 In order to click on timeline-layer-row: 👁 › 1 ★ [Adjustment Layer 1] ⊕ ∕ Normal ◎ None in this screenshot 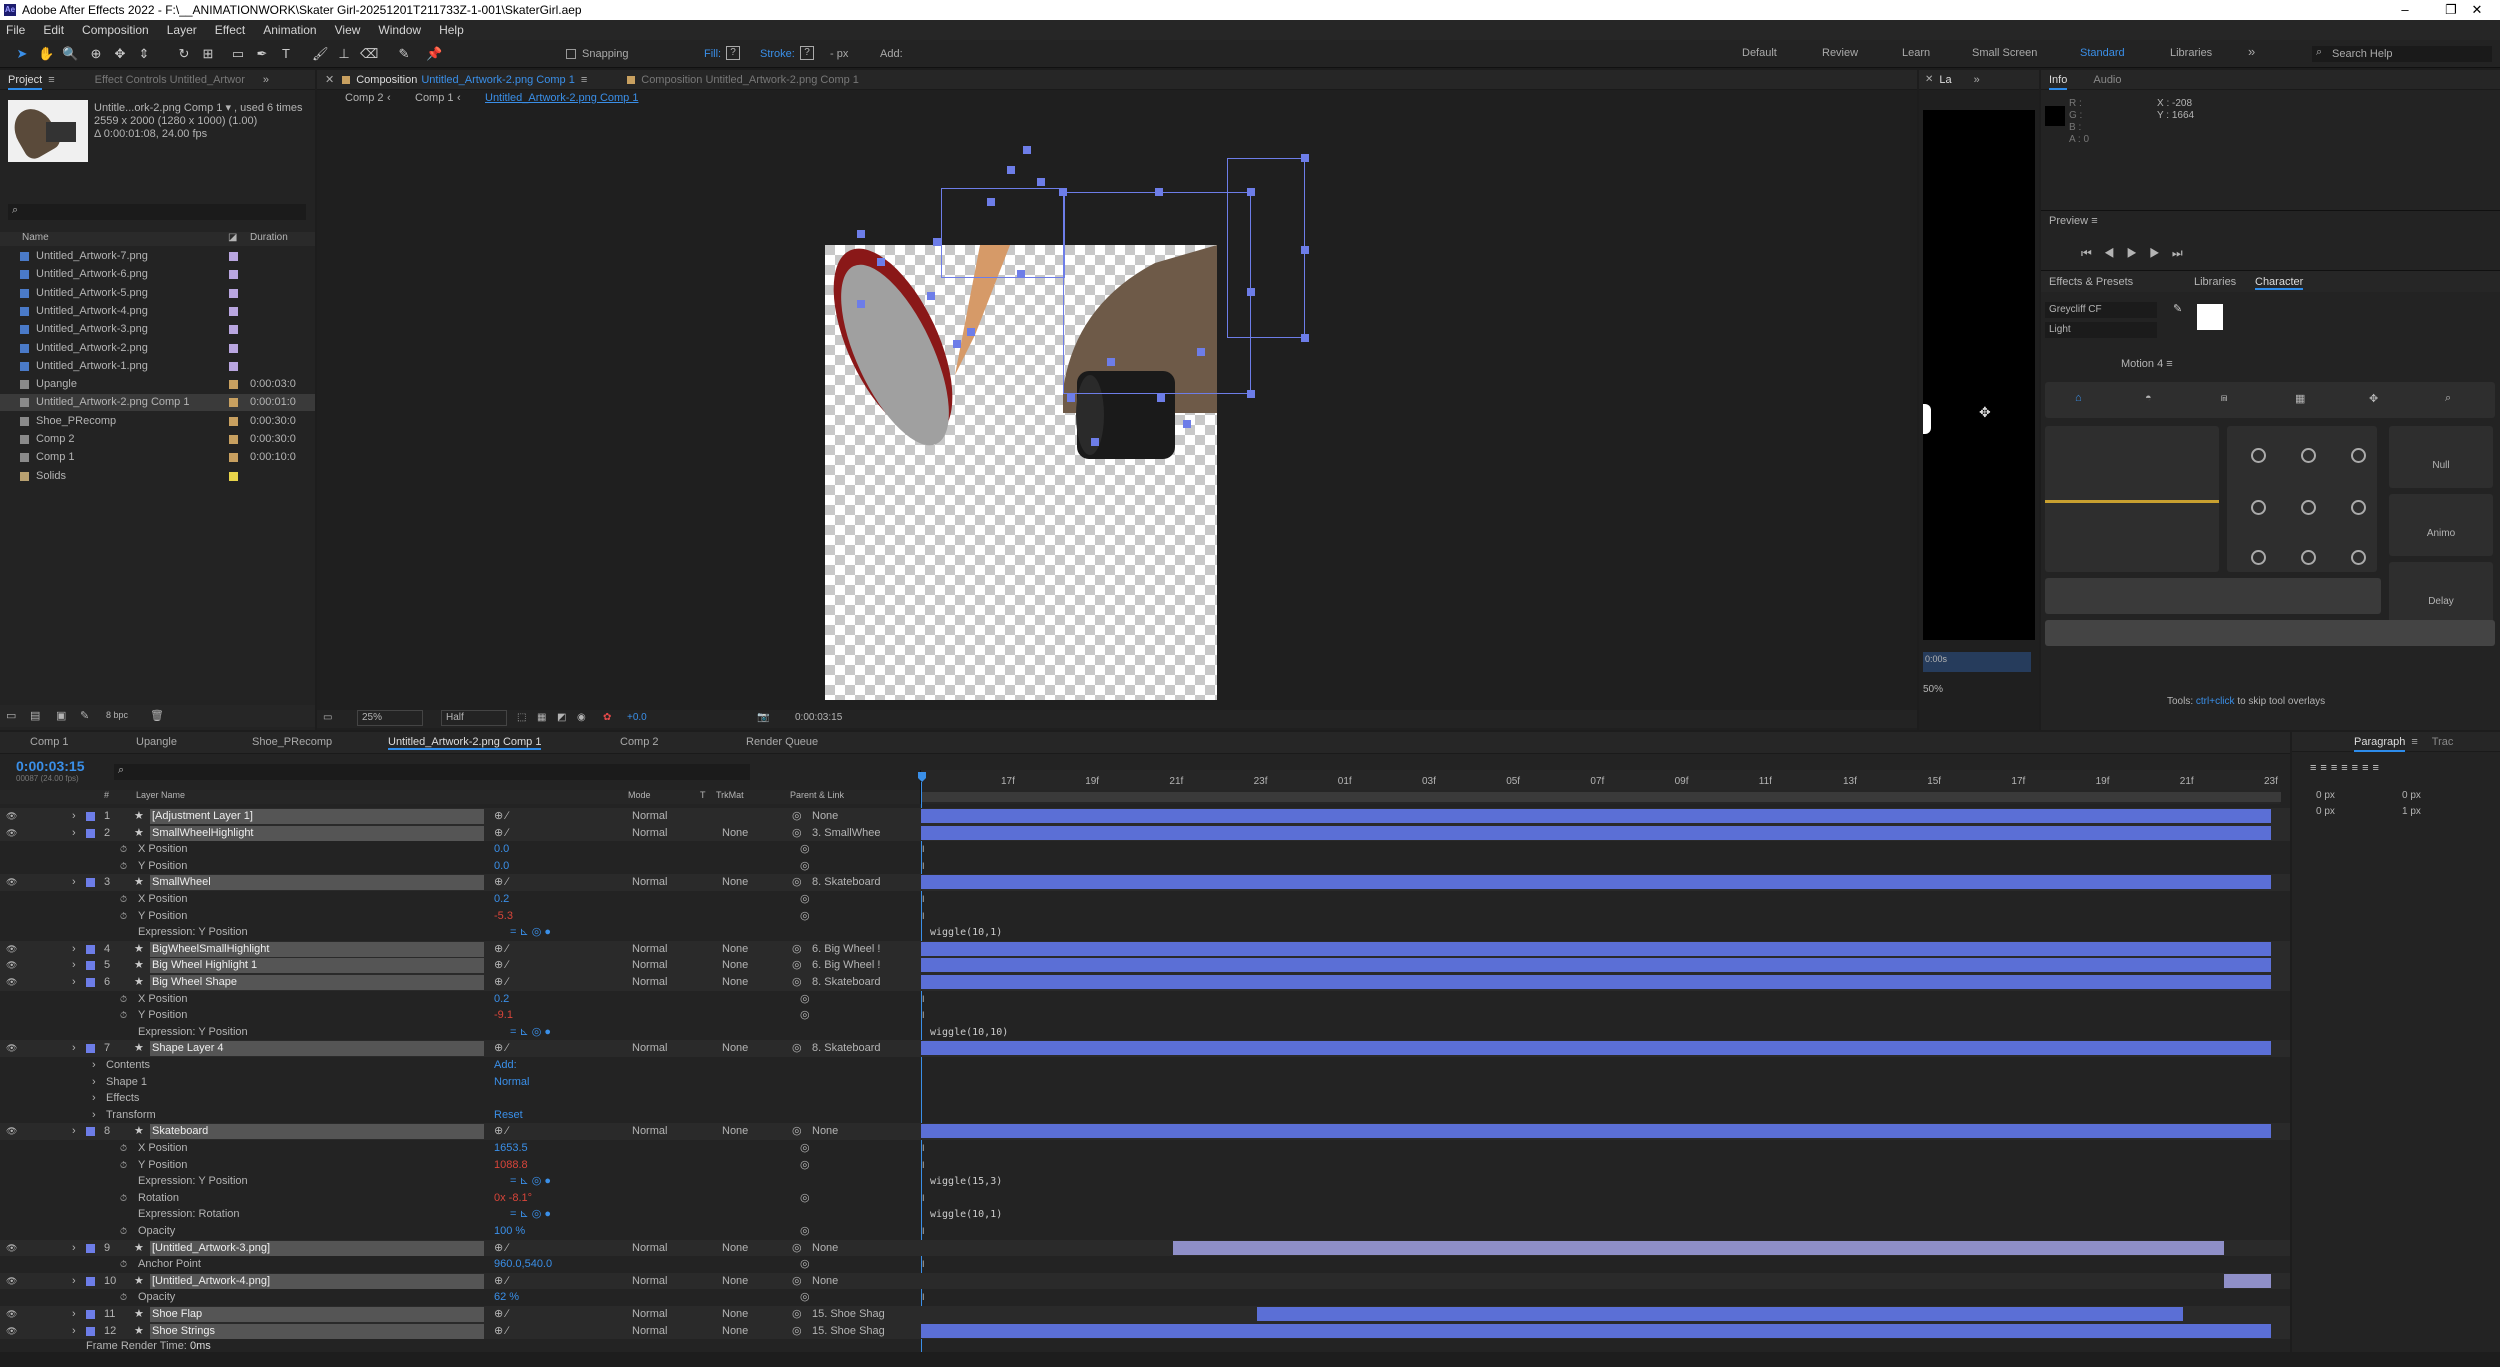, I will do `click(1145, 816)`.